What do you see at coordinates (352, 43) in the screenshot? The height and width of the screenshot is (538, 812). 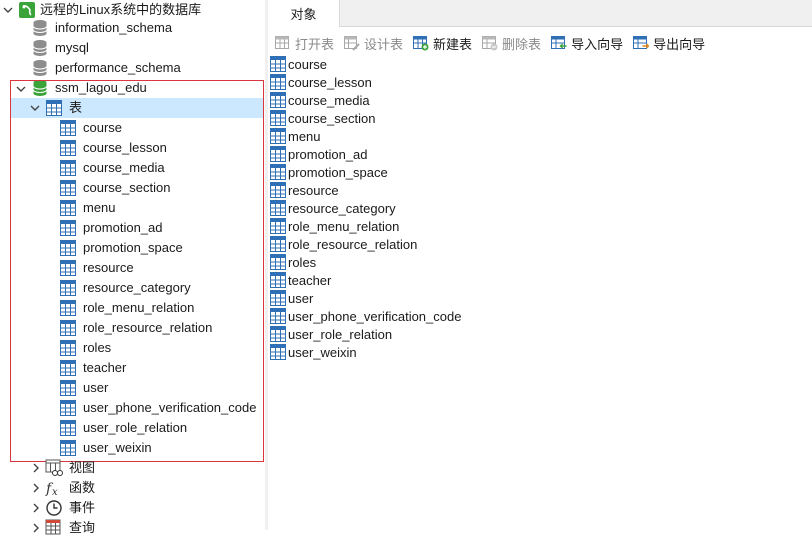 I see `design-table-icon` at bounding box center [352, 43].